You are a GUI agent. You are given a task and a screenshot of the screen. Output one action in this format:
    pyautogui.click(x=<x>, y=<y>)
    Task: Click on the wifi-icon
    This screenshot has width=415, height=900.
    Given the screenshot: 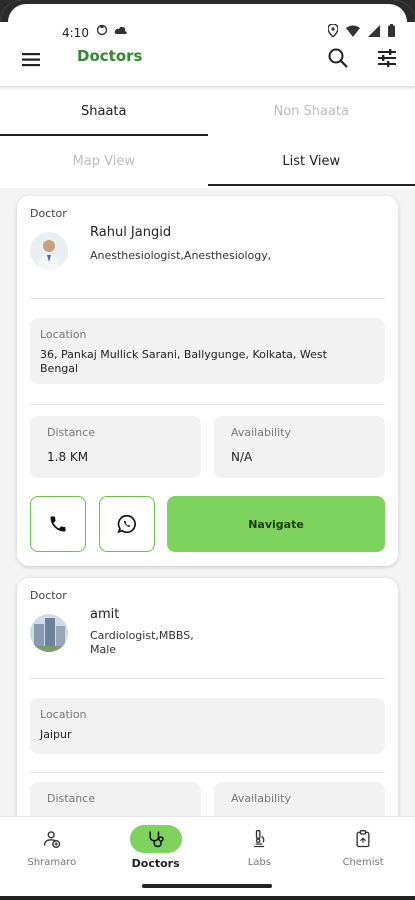 What is the action you would take?
    pyautogui.click(x=353, y=31)
    